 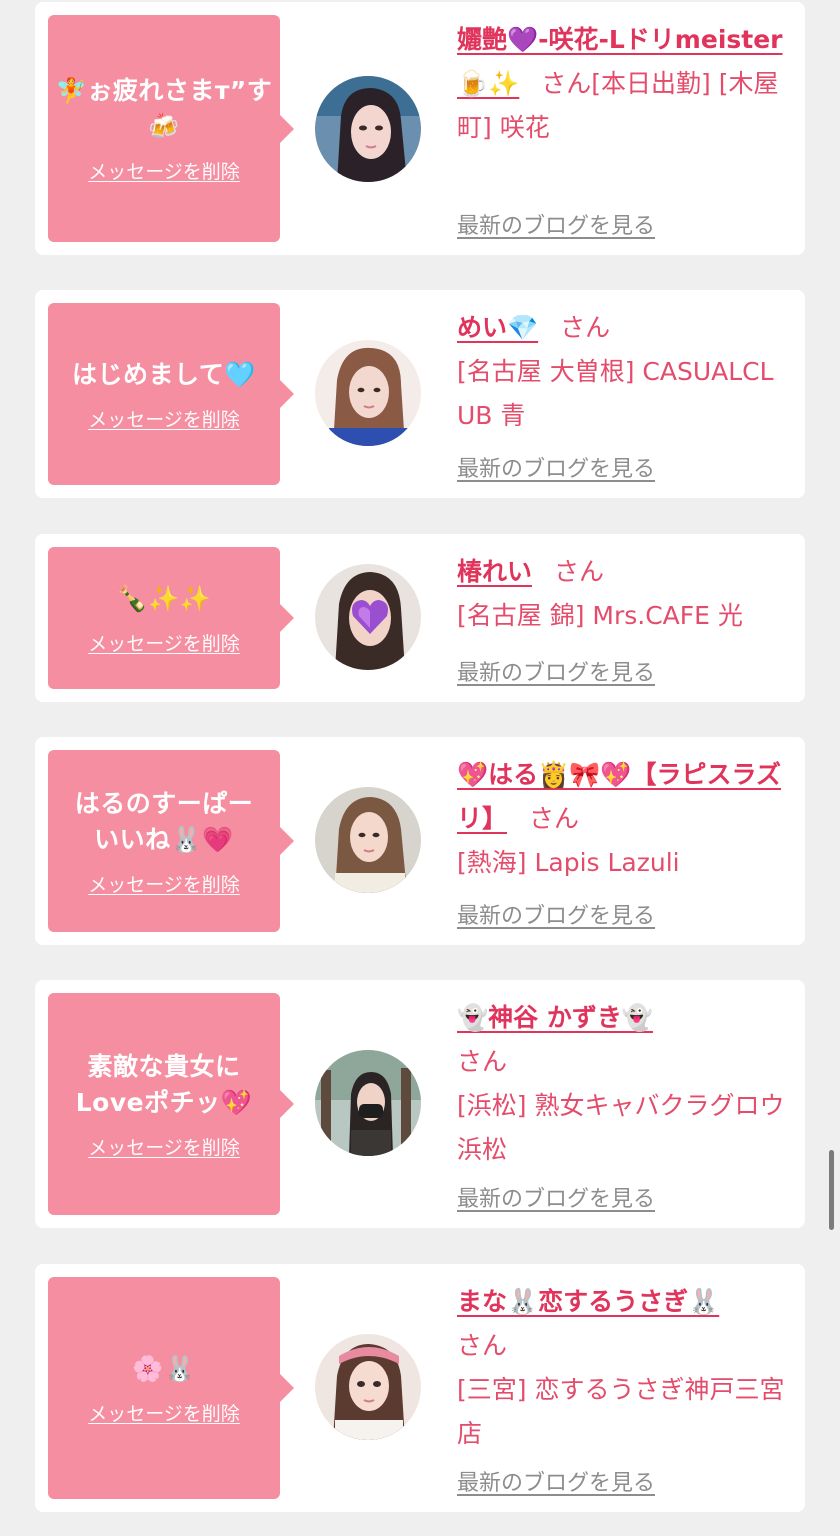 I want to click on message-bubble: 🌸🐰 メッセージを削除, so click(x=171, y=1388).